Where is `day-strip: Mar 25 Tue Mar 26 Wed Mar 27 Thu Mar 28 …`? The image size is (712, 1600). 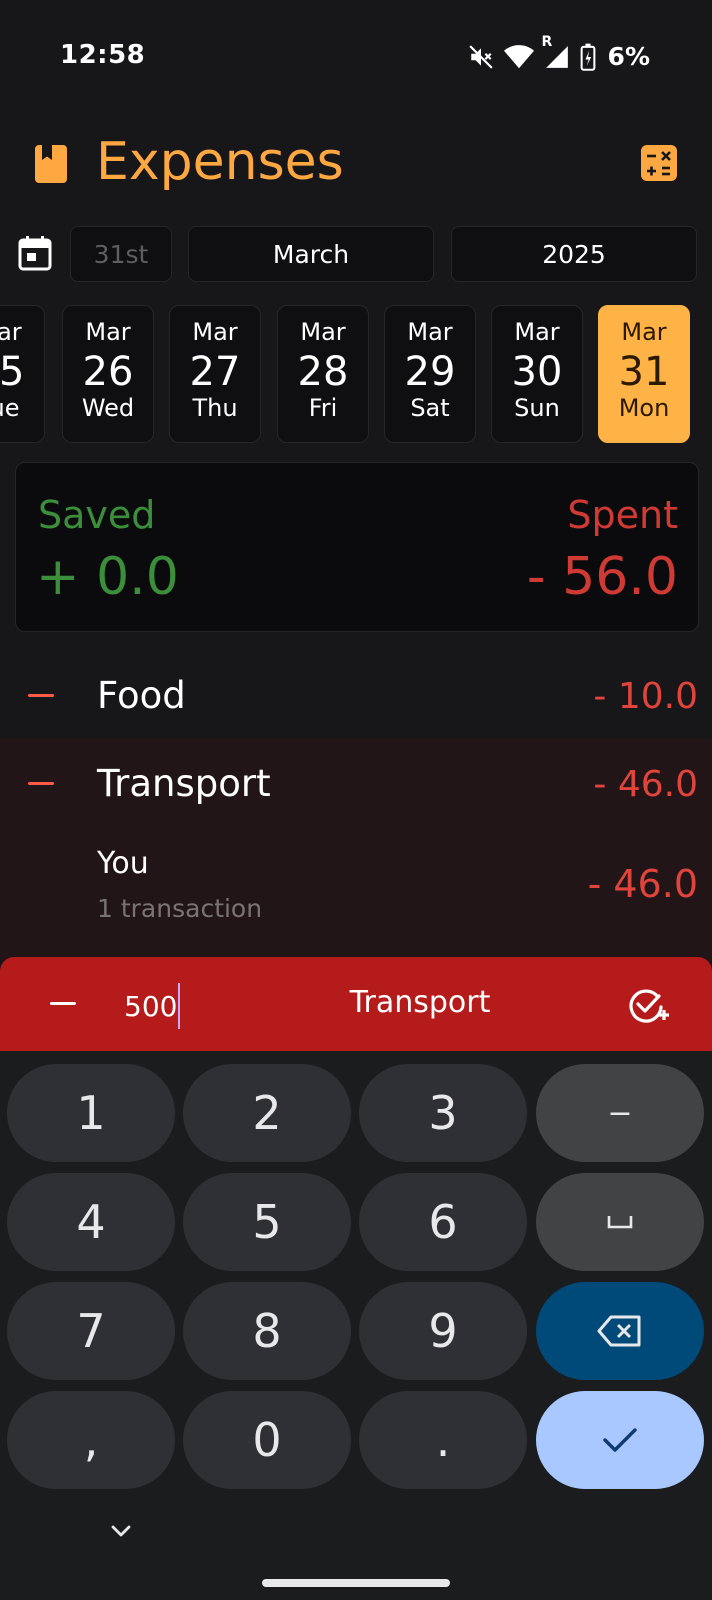
day-strip: Mar 25 Tue Mar 26 Wed Mar 27 Thu Mar 28 … is located at coordinates (356, 375).